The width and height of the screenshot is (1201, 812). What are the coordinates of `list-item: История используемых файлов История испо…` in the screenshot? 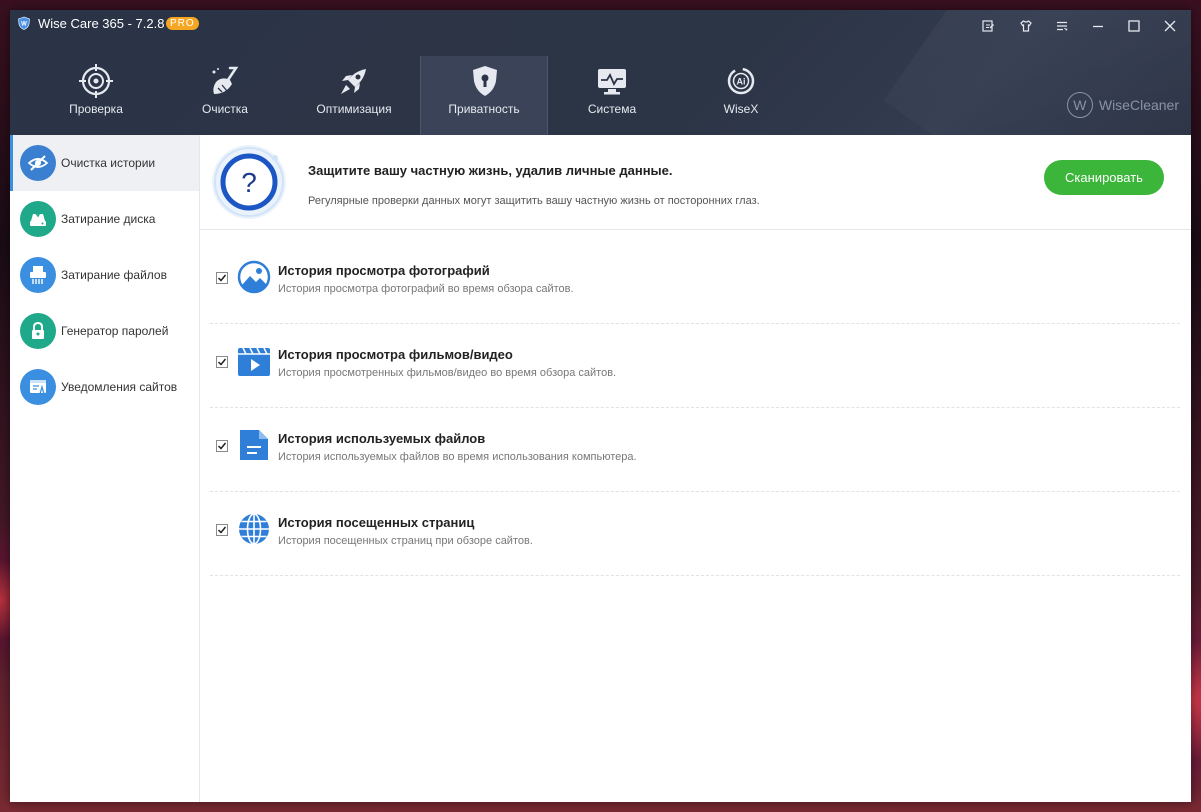 It's located at (695, 450).